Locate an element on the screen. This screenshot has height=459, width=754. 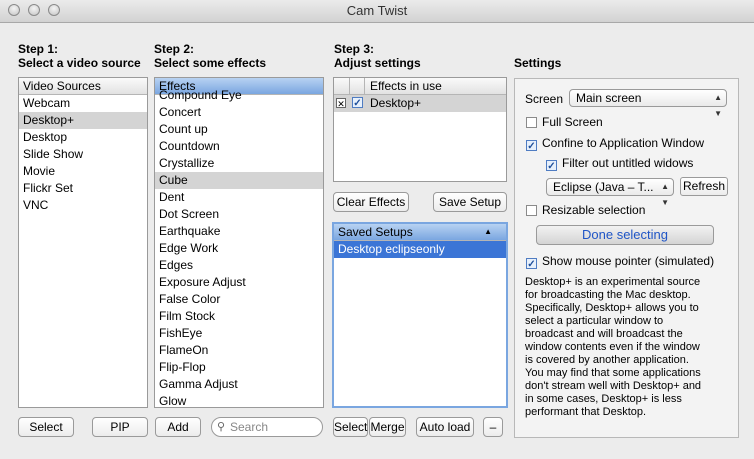
video-source-item: Slide Show is located at coordinates (83, 154).